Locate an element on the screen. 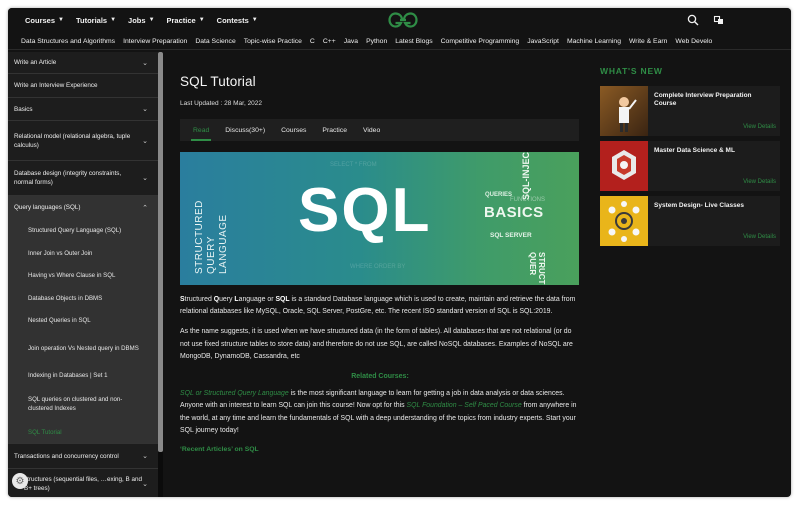  gfg-logo-icon is located at coordinates (403, 20).